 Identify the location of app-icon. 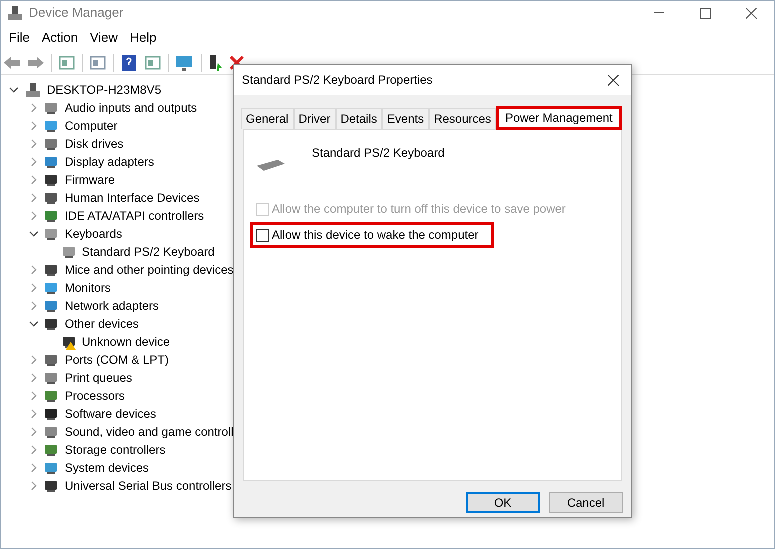
(15, 13).